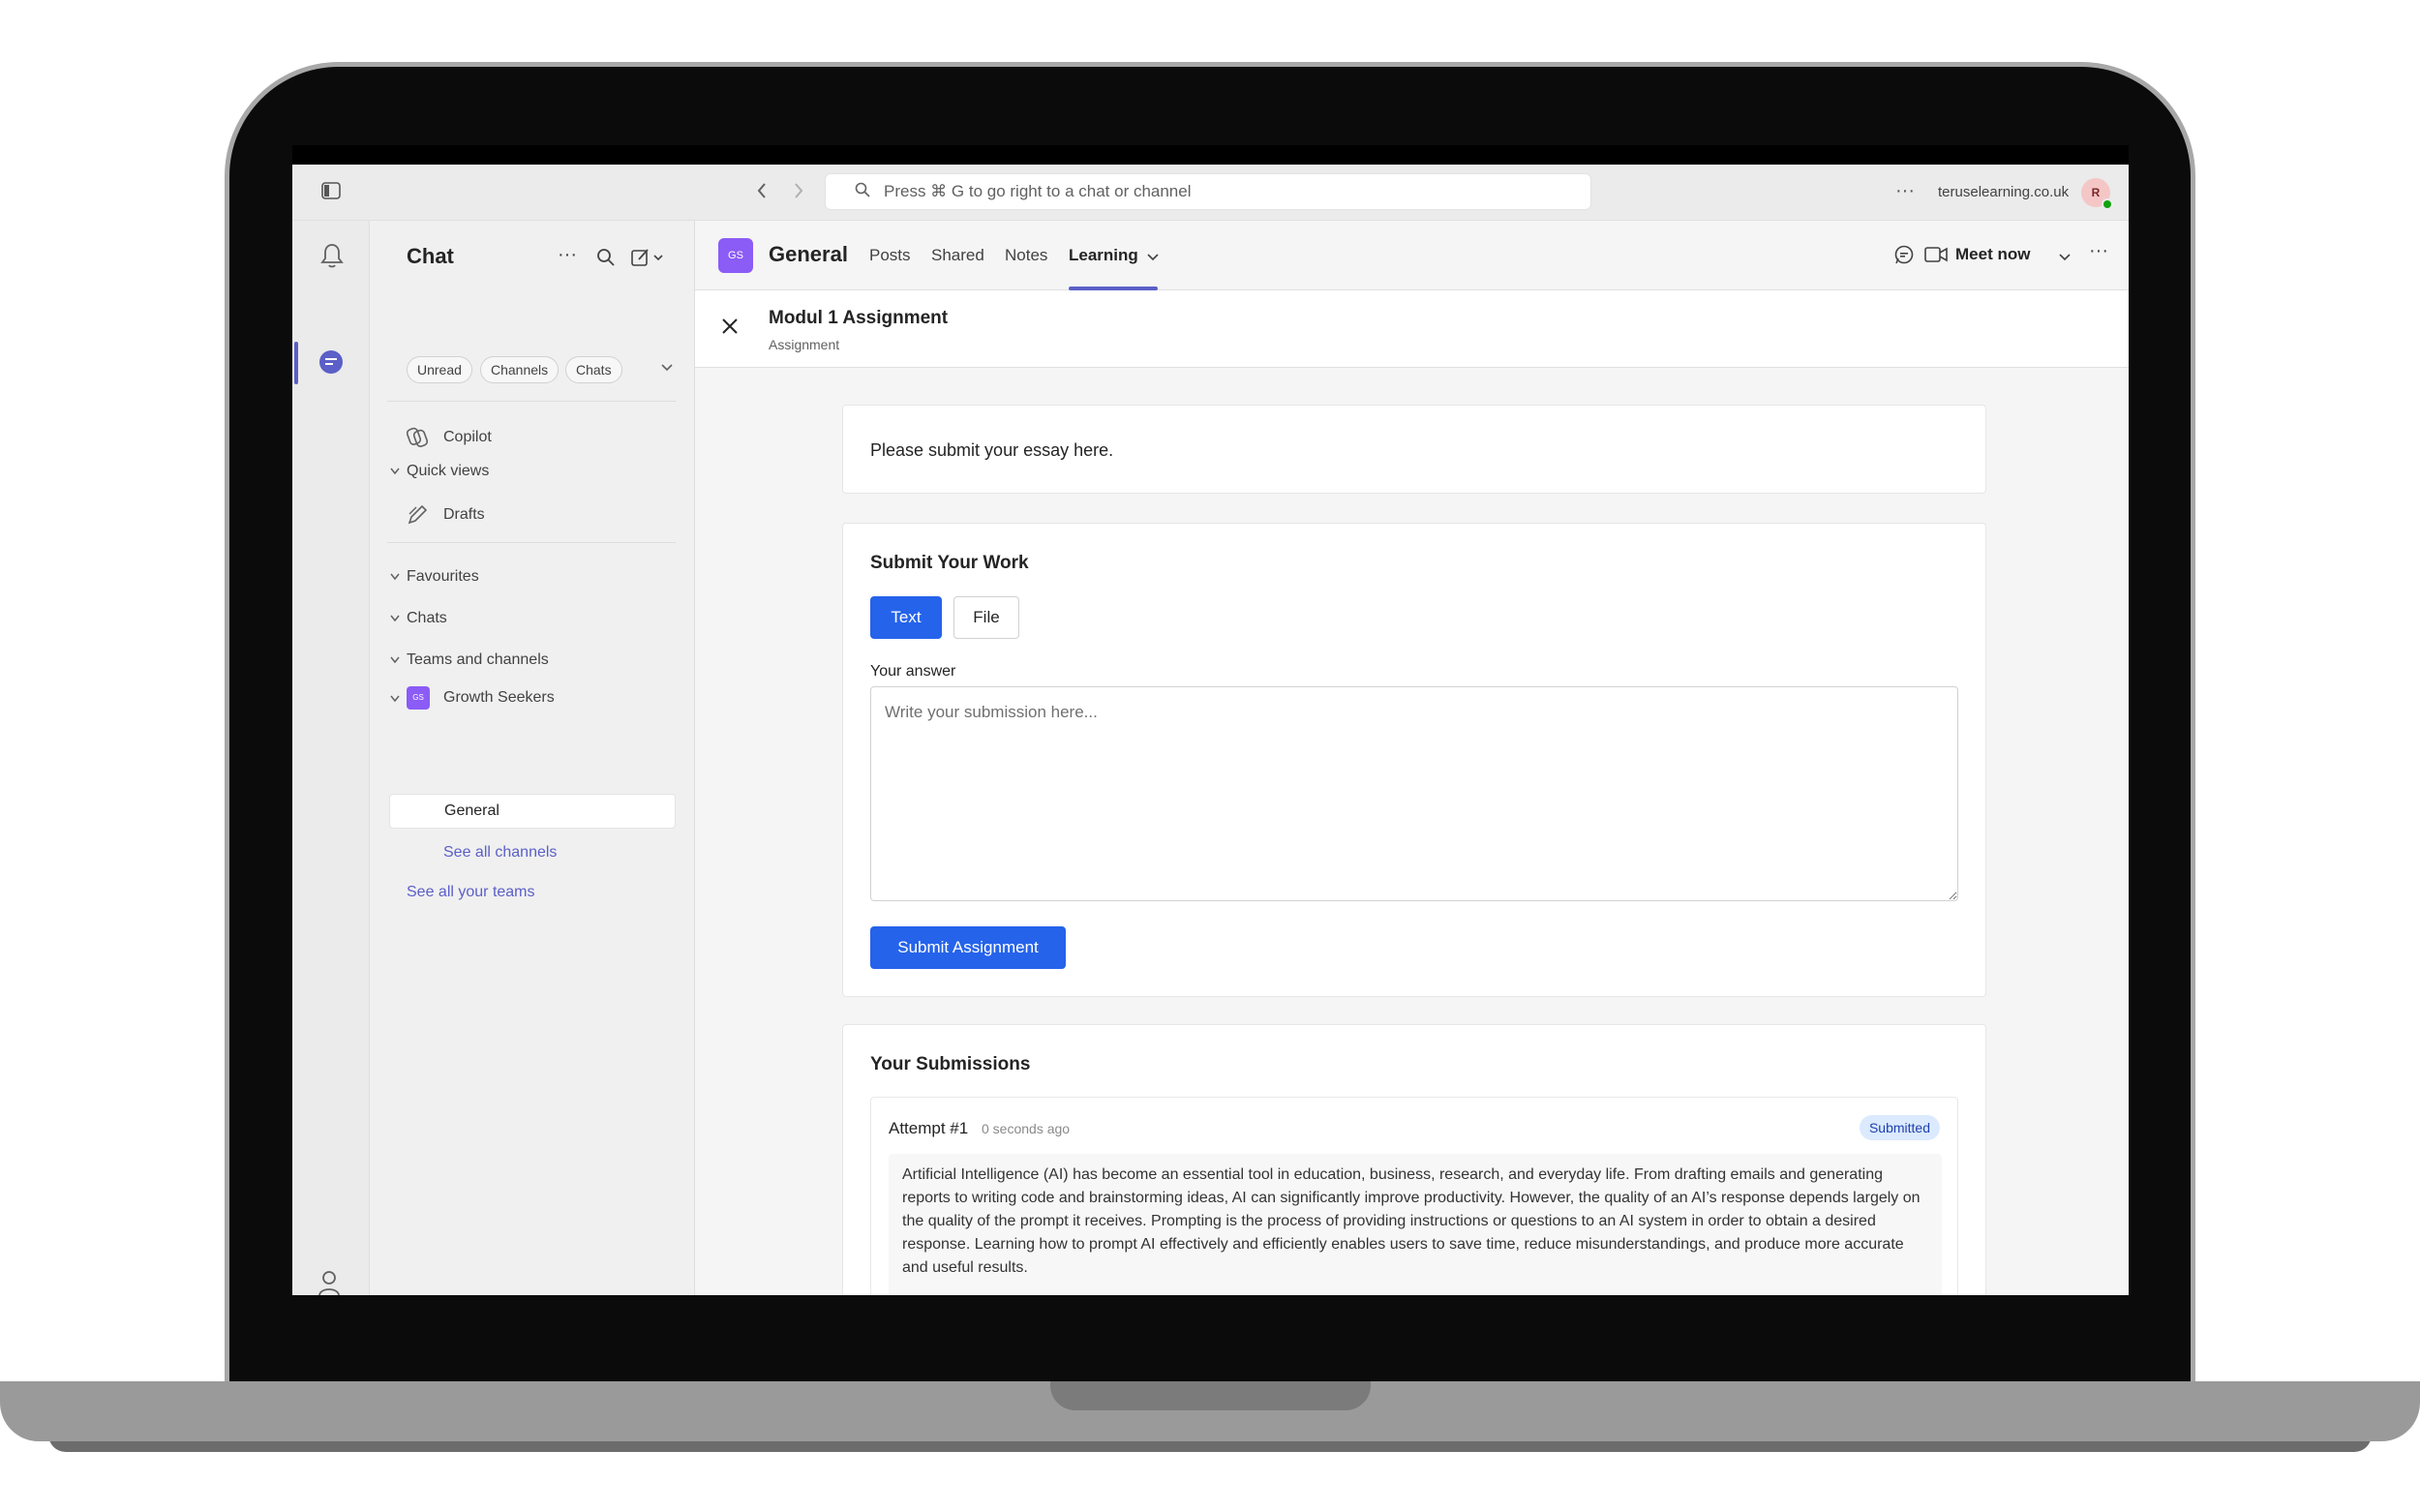  I want to click on channel-name: General, so click(808, 254).